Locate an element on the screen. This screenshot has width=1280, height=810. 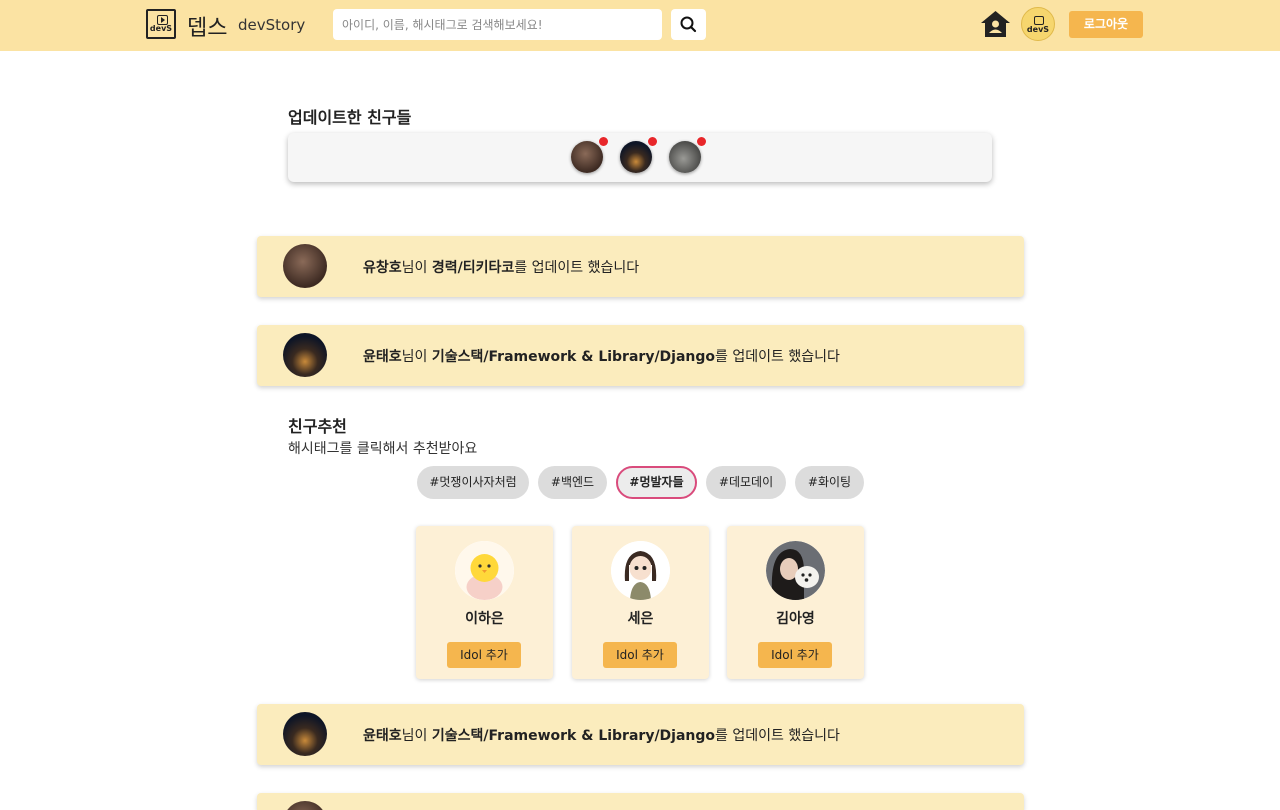
update-card-partial is located at coordinates (640, 801).